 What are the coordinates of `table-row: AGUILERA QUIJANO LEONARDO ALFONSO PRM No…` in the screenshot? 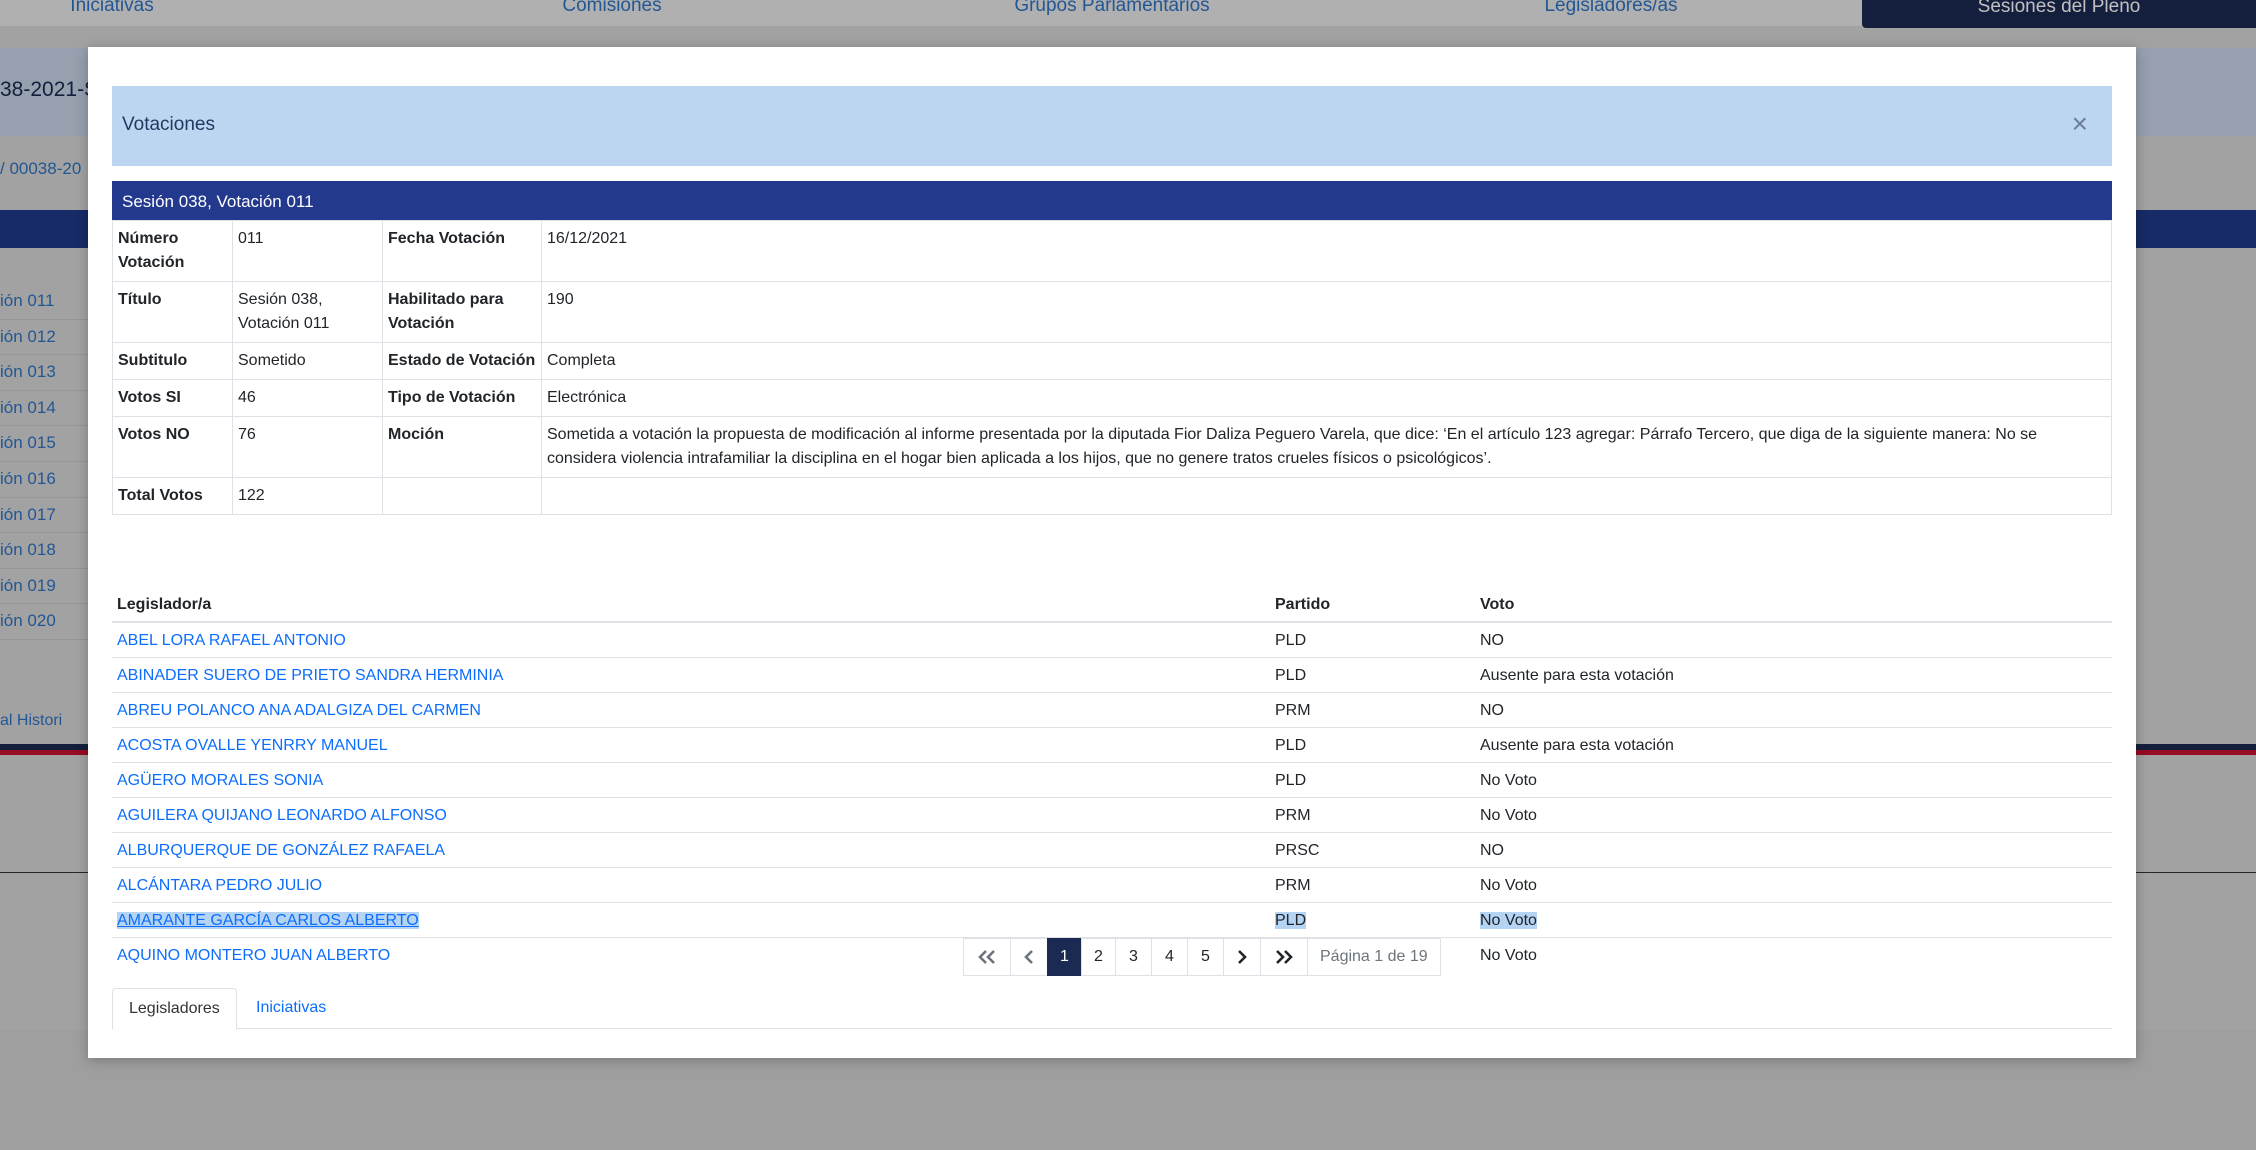 It's located at (1112, 815).